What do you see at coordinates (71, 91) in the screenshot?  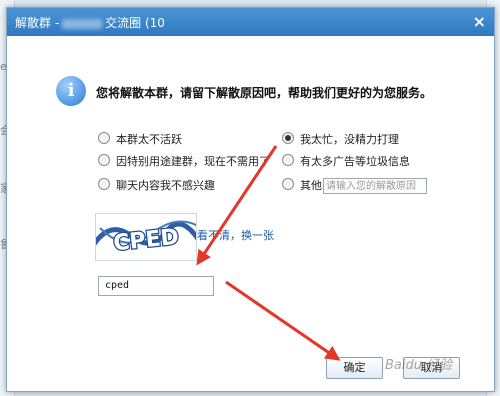 I see `info-icon: i` at bounding box center [71, 91].